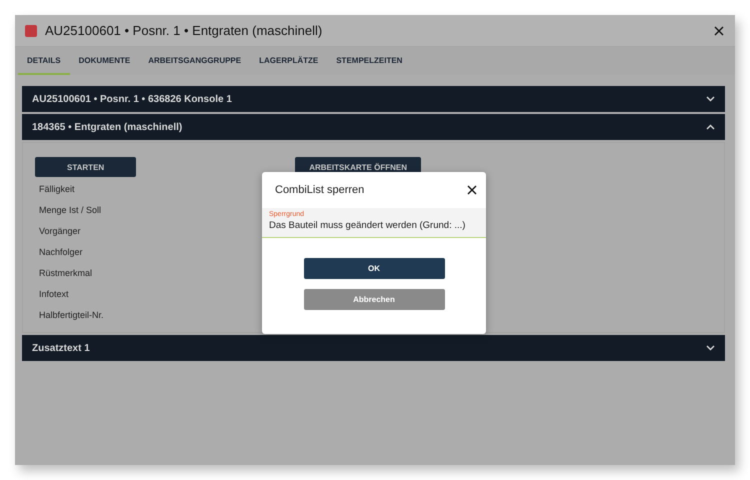 Image resolution: width=750 pixels, height=480 pixels. What do you see at coordinates (44, 61) in the screenshot?
I see `tab: DETAILS` at bounding box center [44, 61].